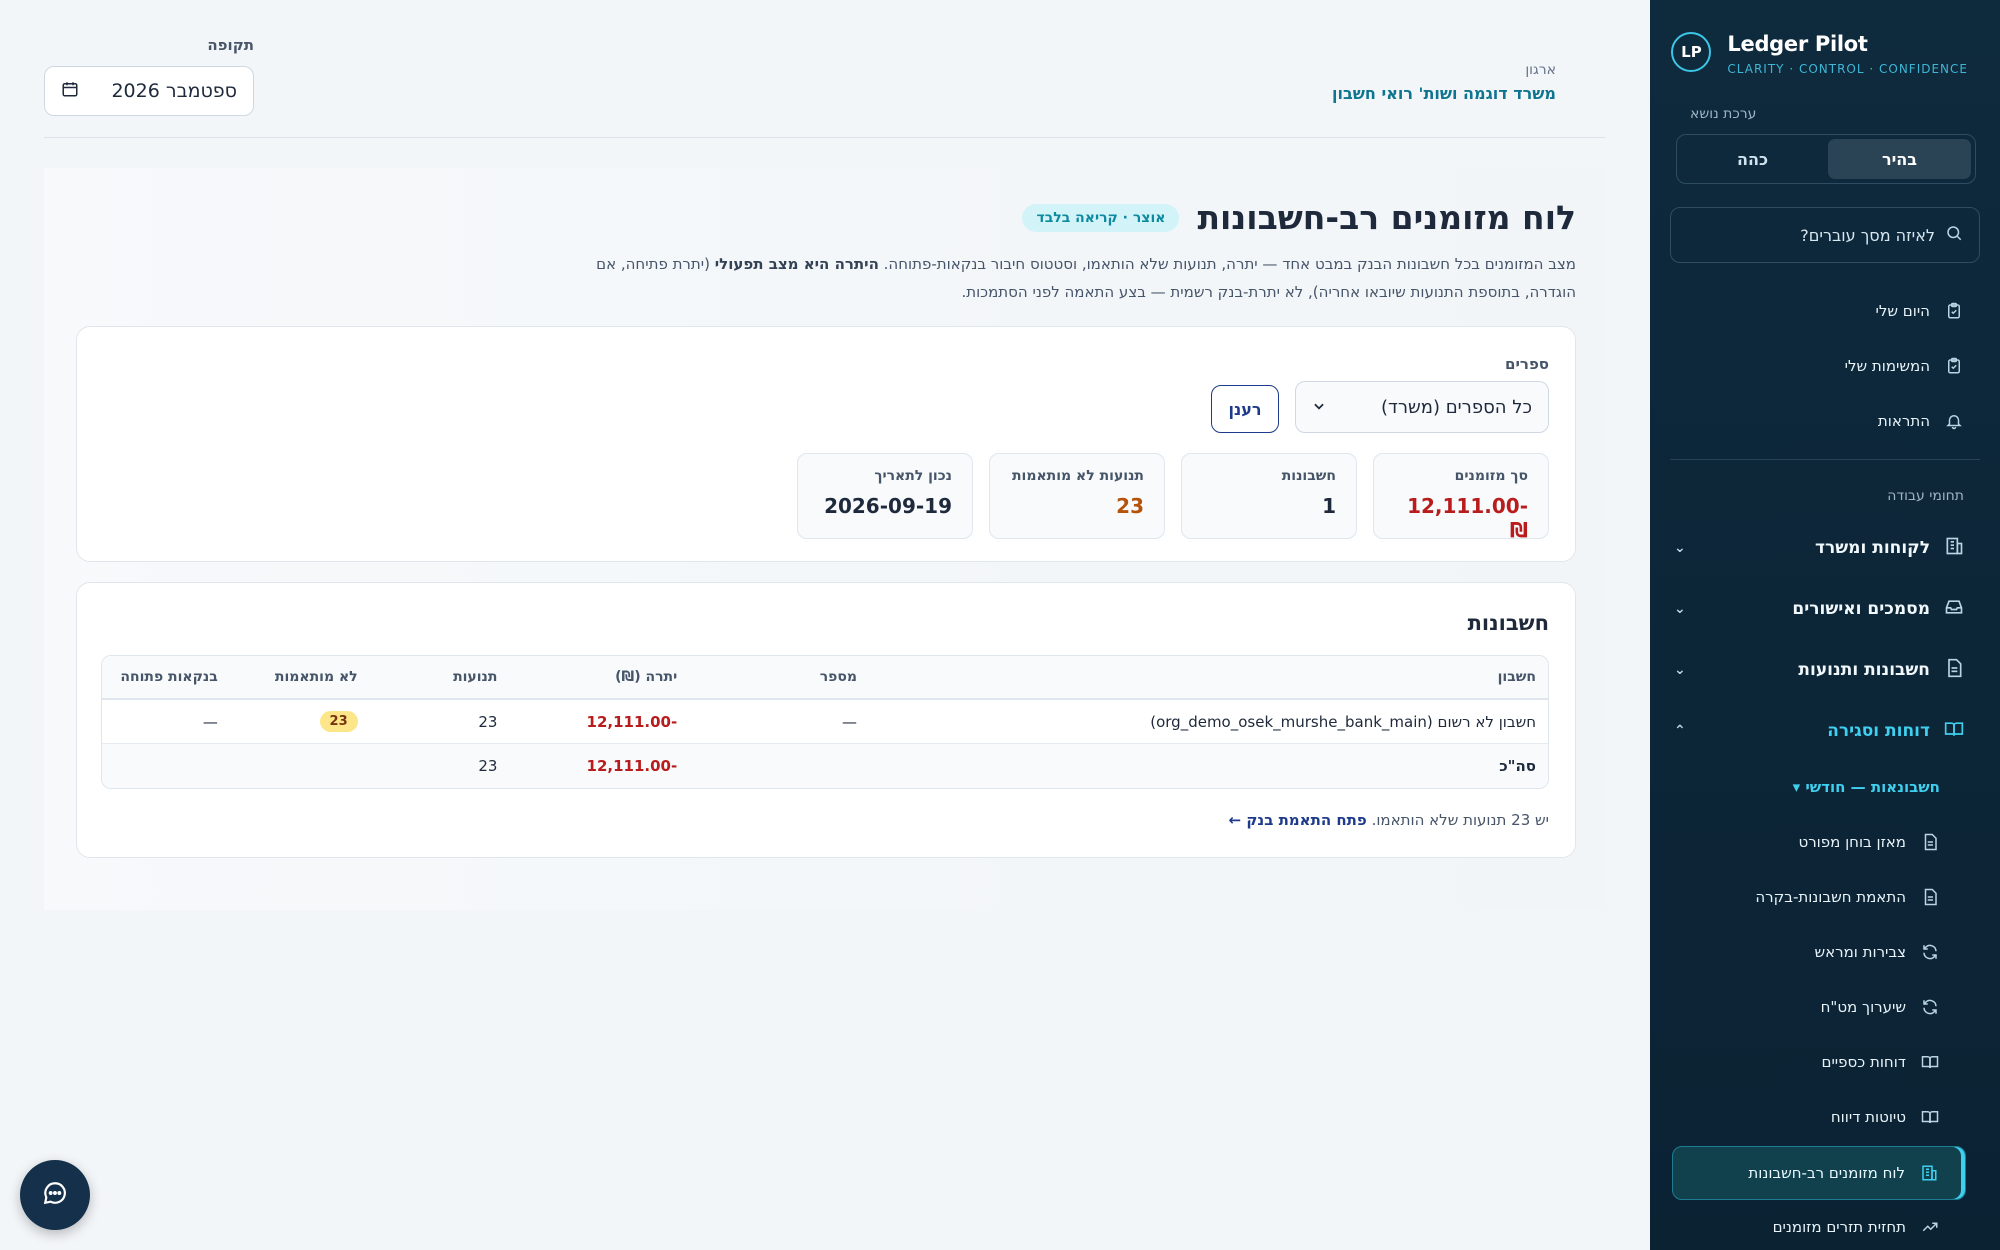  I want to click on sidebar-item-my-day: היום שלי, so click(1920, 311).